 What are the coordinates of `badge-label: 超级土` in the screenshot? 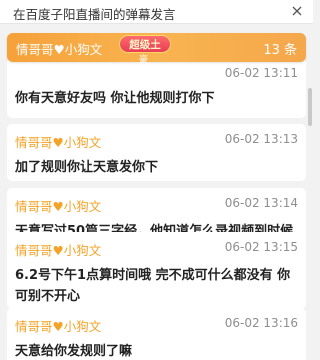 It's located at (145, 44).